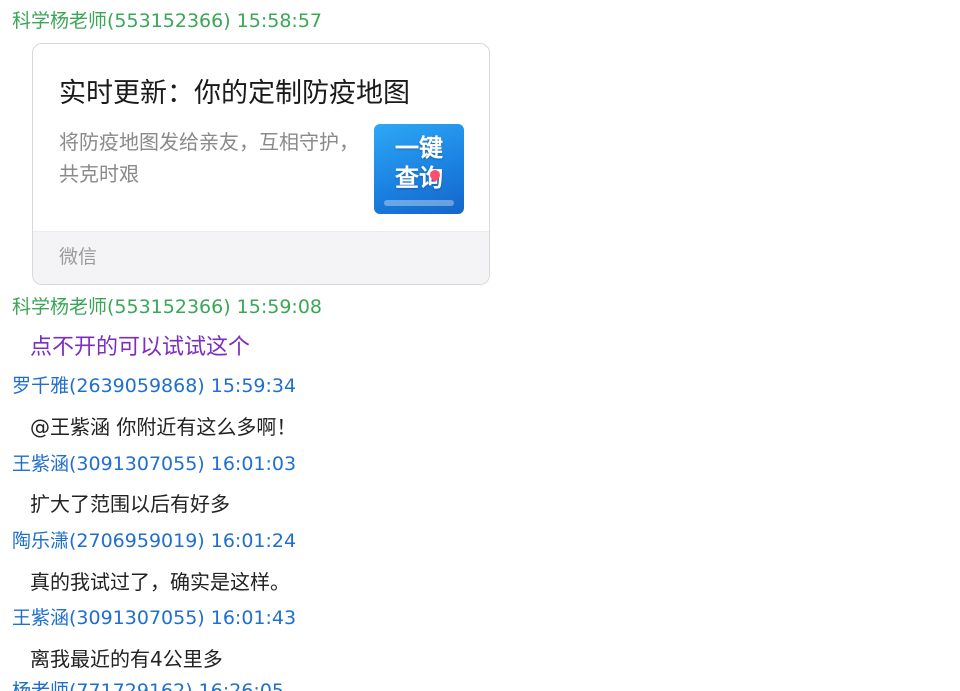 The width and height of the screenshot is (960, 691). Describe the element at coordinates (160, 582) in the screenshot. I see `message-text: 真的我试过了，确实是这样。` at that location.